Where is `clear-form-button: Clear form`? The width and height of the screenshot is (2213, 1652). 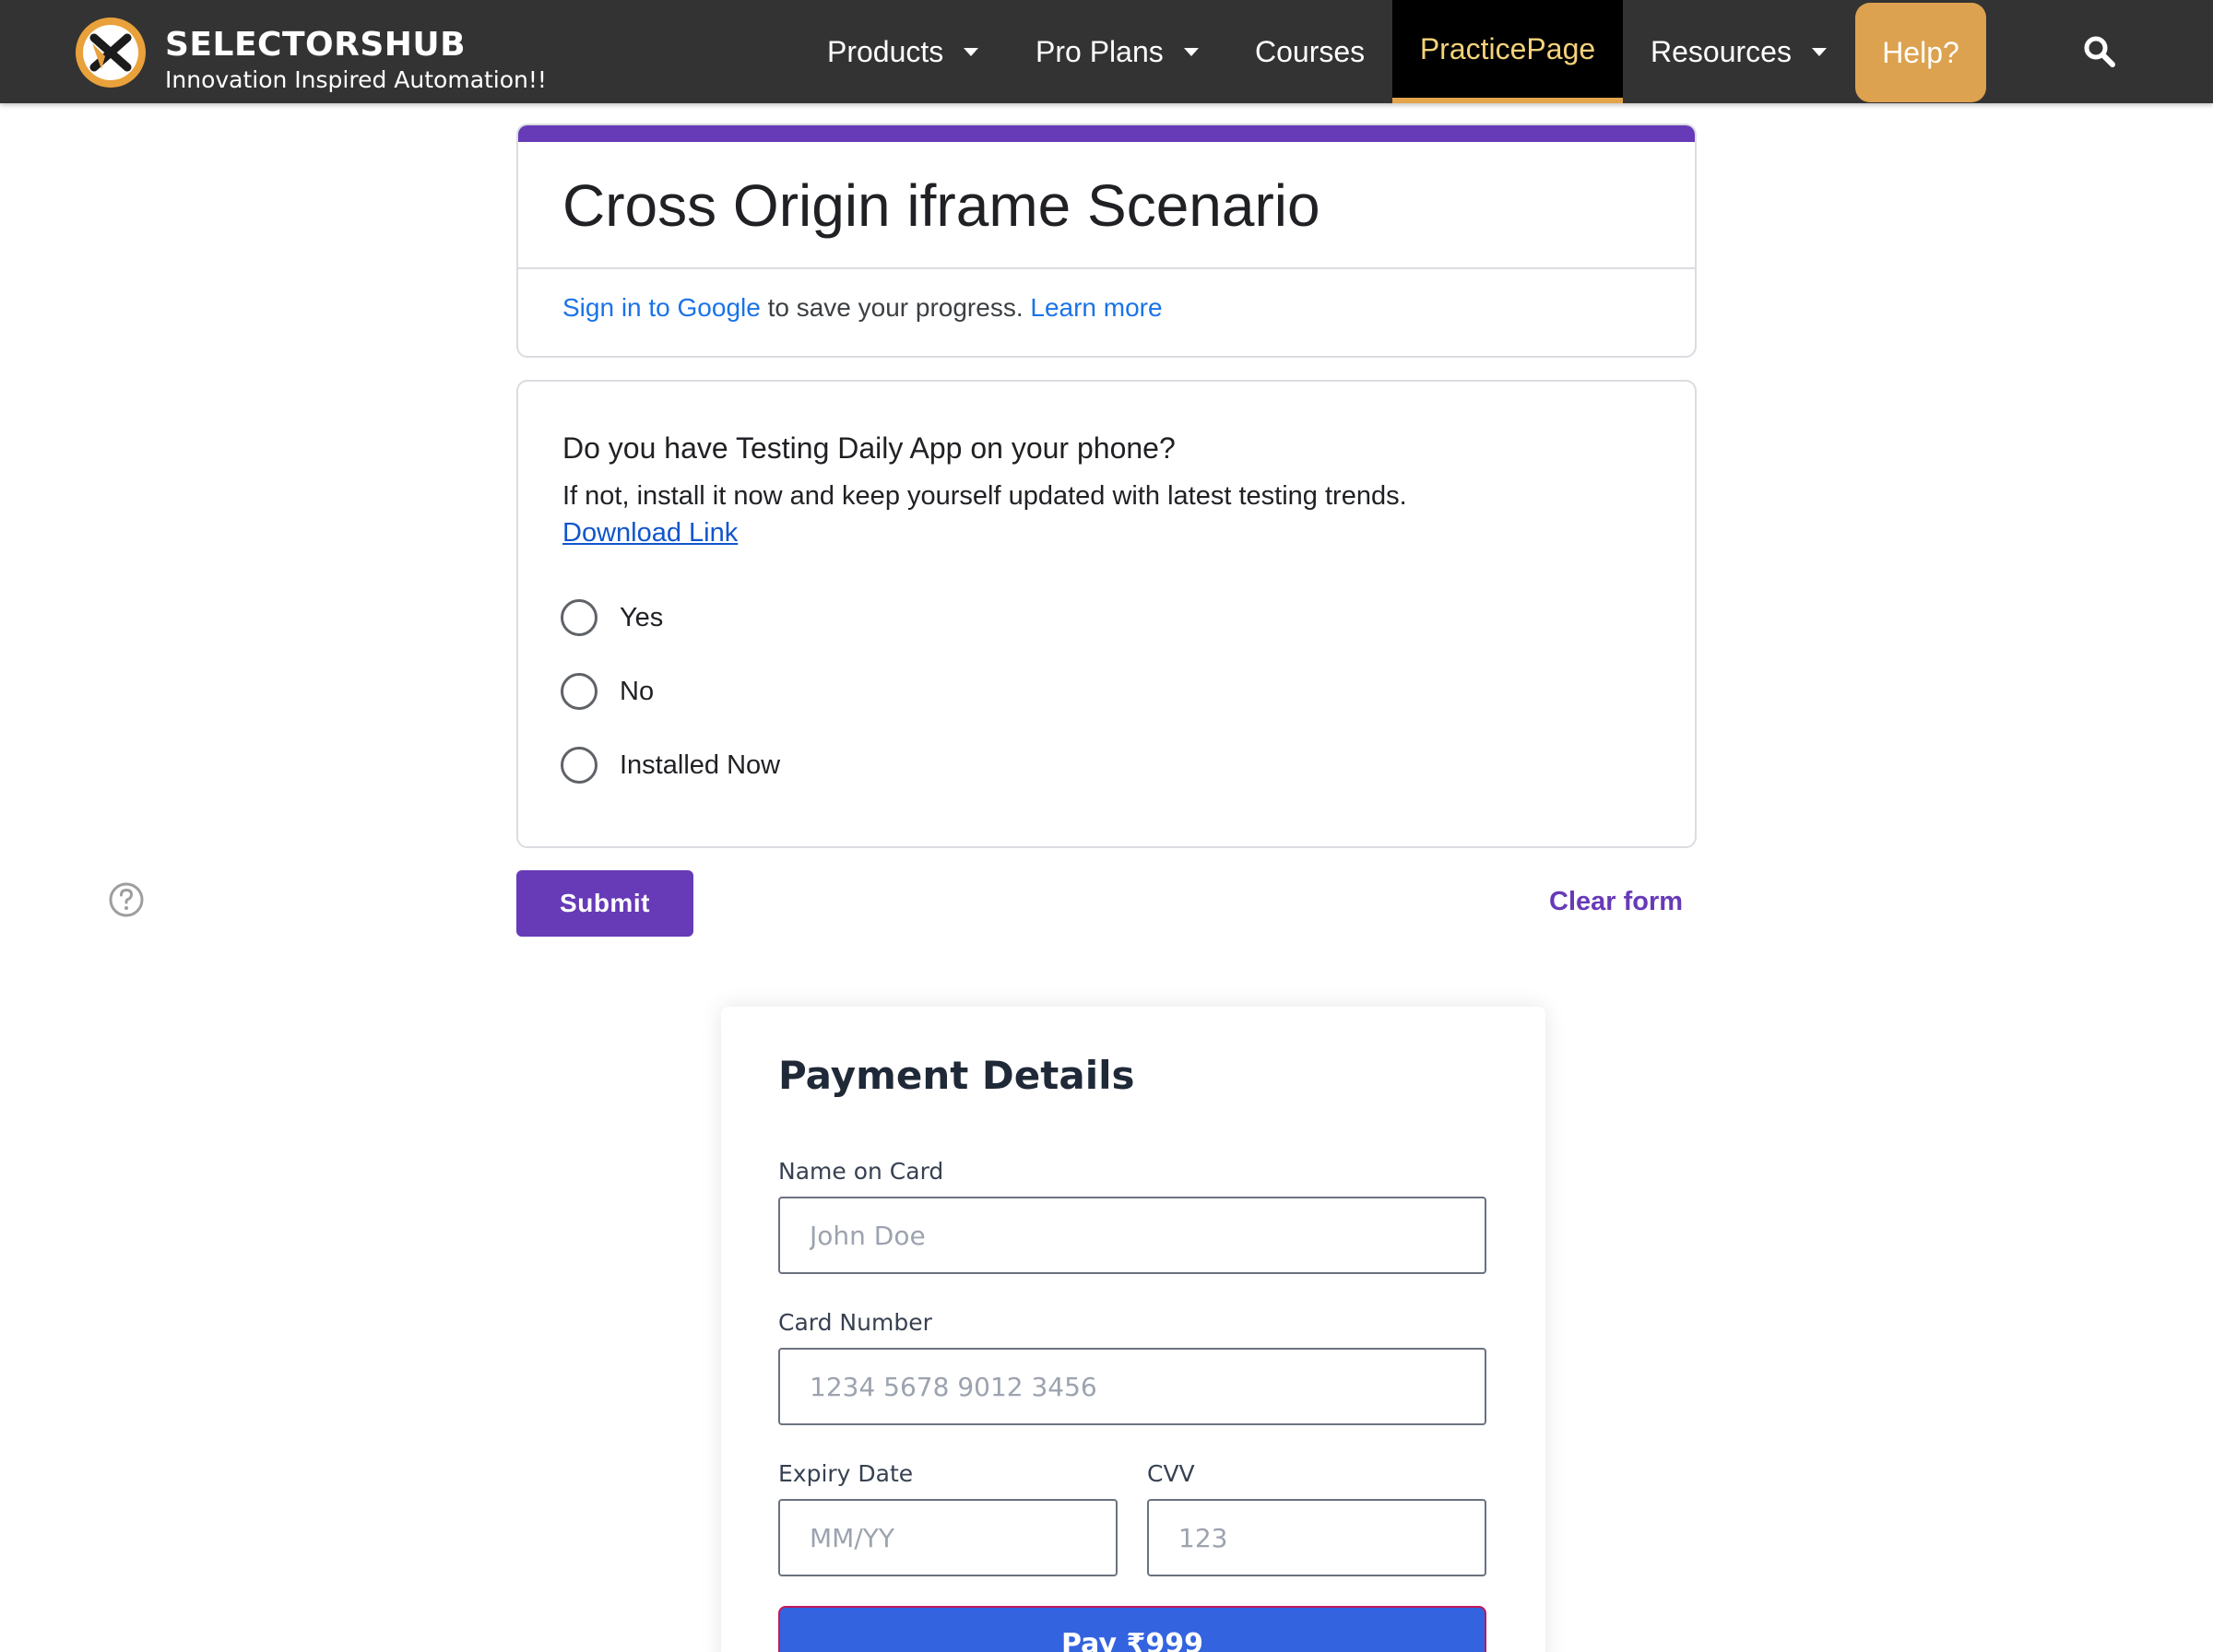
clear-form-button: Clear form is located at coordinates (1616, 902).